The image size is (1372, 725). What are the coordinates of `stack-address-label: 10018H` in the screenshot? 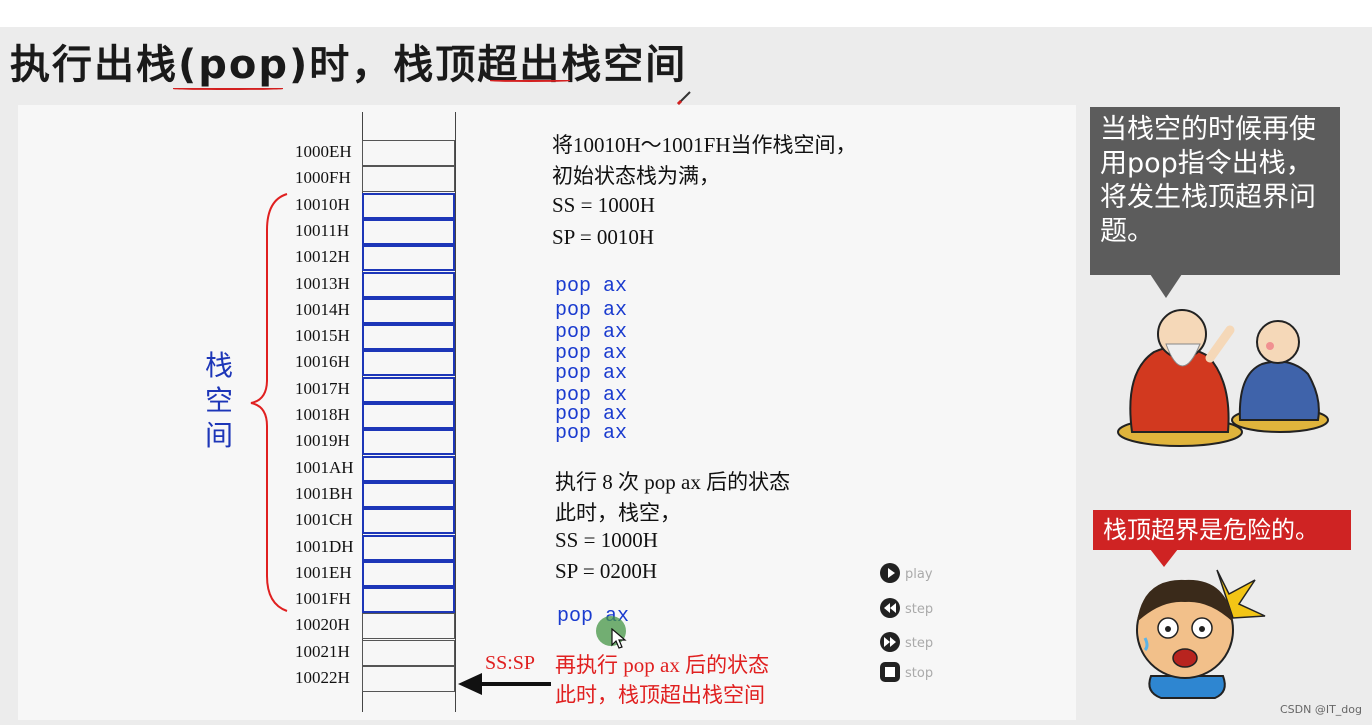 It's located at (322, 414).